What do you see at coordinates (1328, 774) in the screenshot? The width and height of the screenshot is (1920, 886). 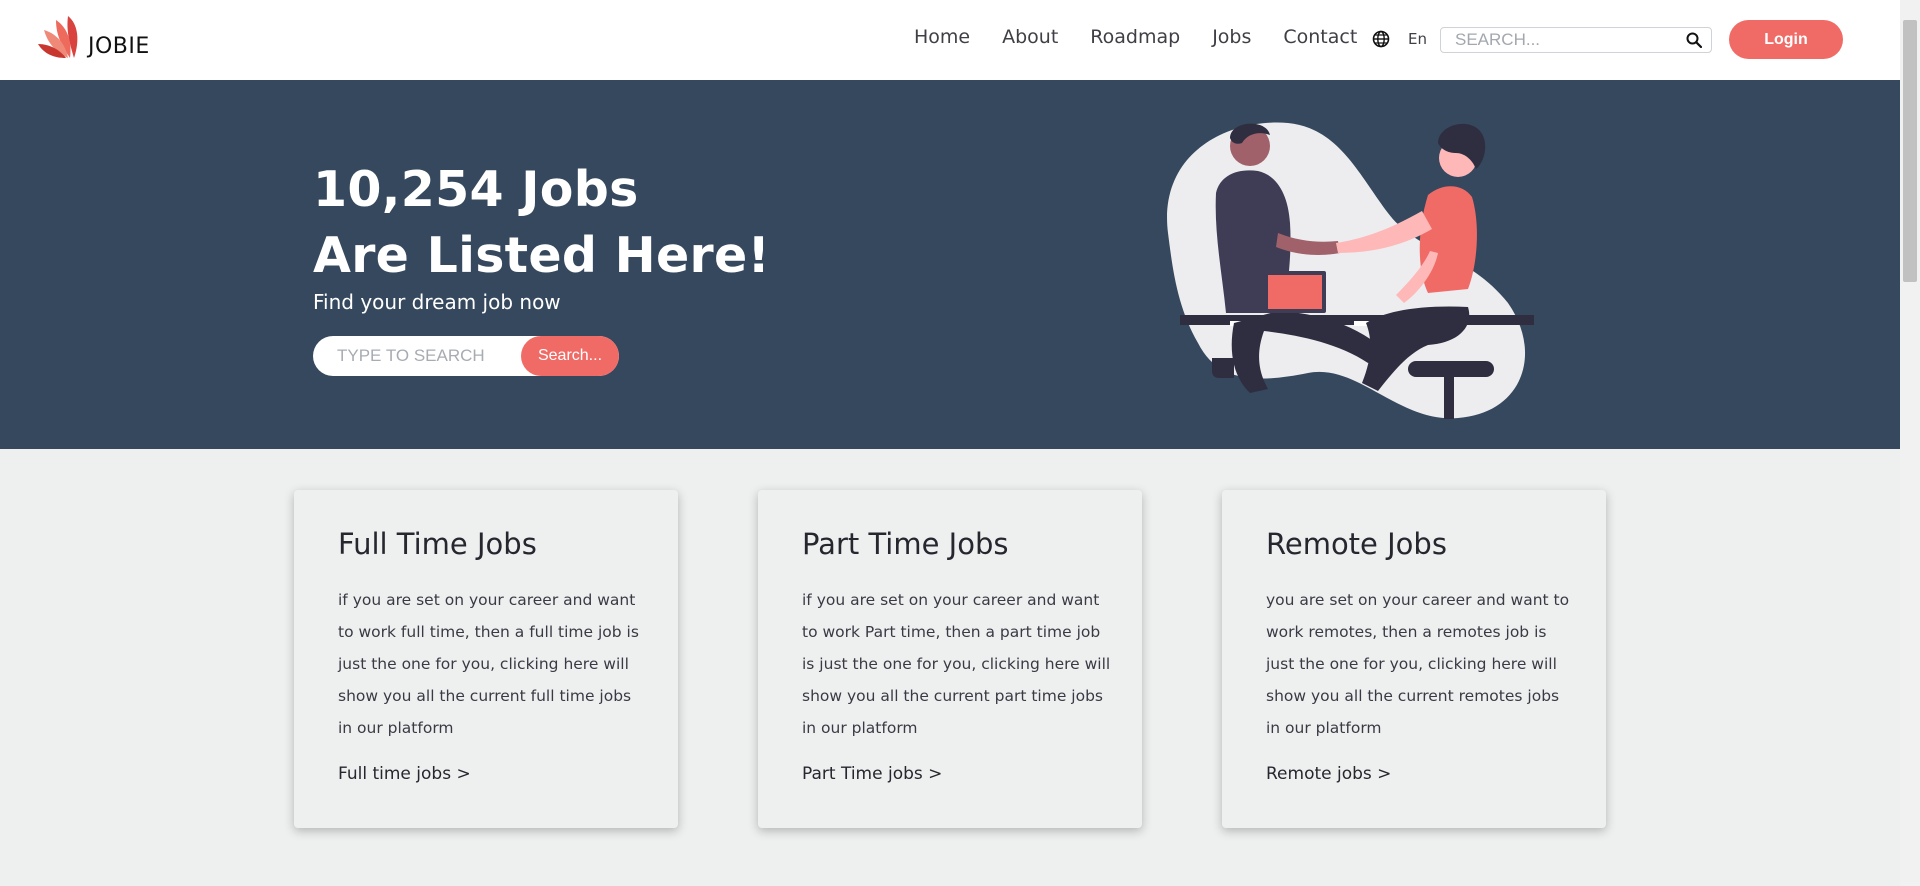 I see `card-link-remote: Remote jobs >` at bounding box center [1328, 774].